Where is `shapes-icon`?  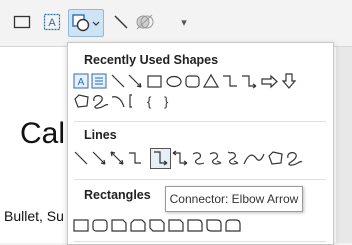 shapes-icon is located at coordinates (86, 23).